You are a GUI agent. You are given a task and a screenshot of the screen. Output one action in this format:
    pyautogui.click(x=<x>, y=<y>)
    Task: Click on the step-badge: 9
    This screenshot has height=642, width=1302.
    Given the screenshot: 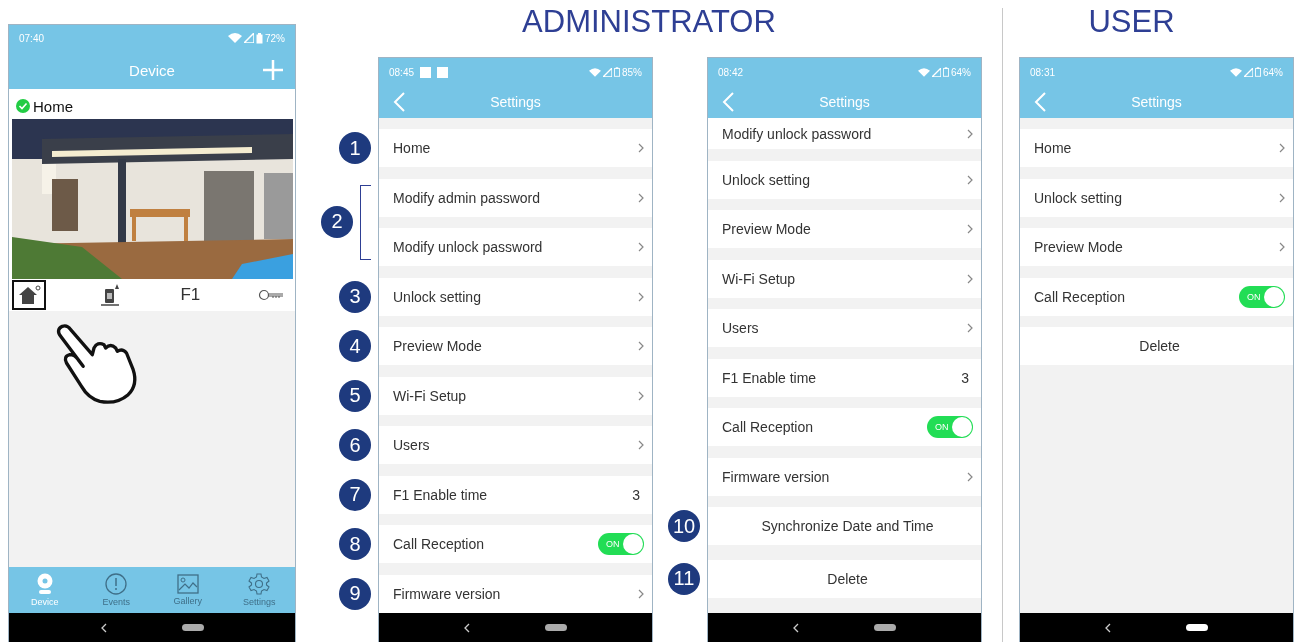 What is the action you would take?
    pyautogui.click(x=355, y=593)
    